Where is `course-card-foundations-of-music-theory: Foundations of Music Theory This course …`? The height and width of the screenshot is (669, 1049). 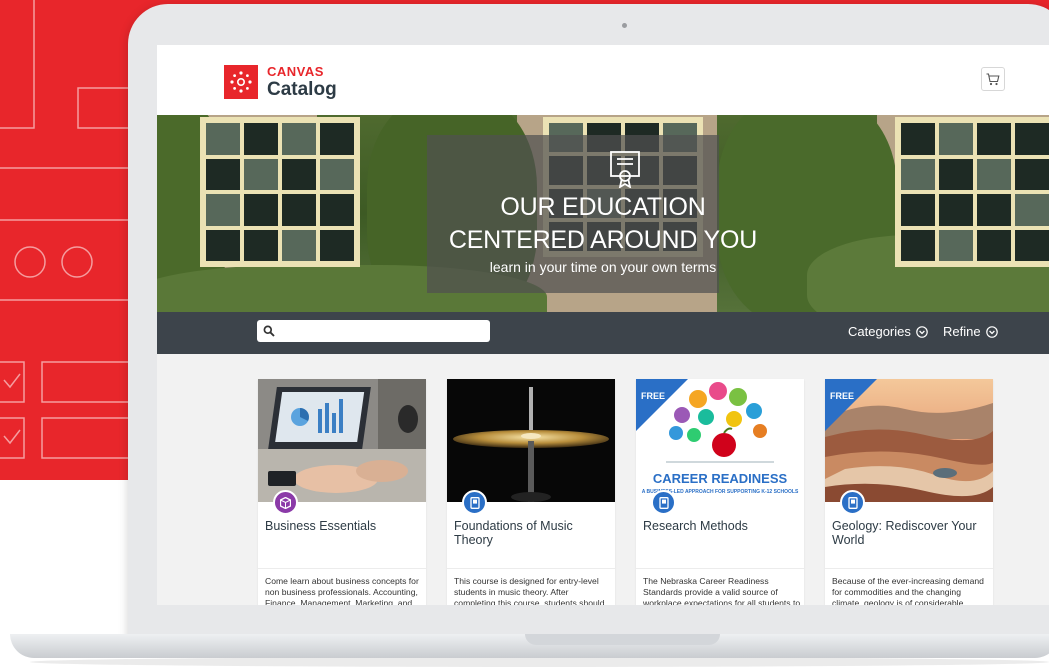 course-card-foundations-of-music-theory: Foundations of Music Theory This course … is located at coordinates (531, 492).